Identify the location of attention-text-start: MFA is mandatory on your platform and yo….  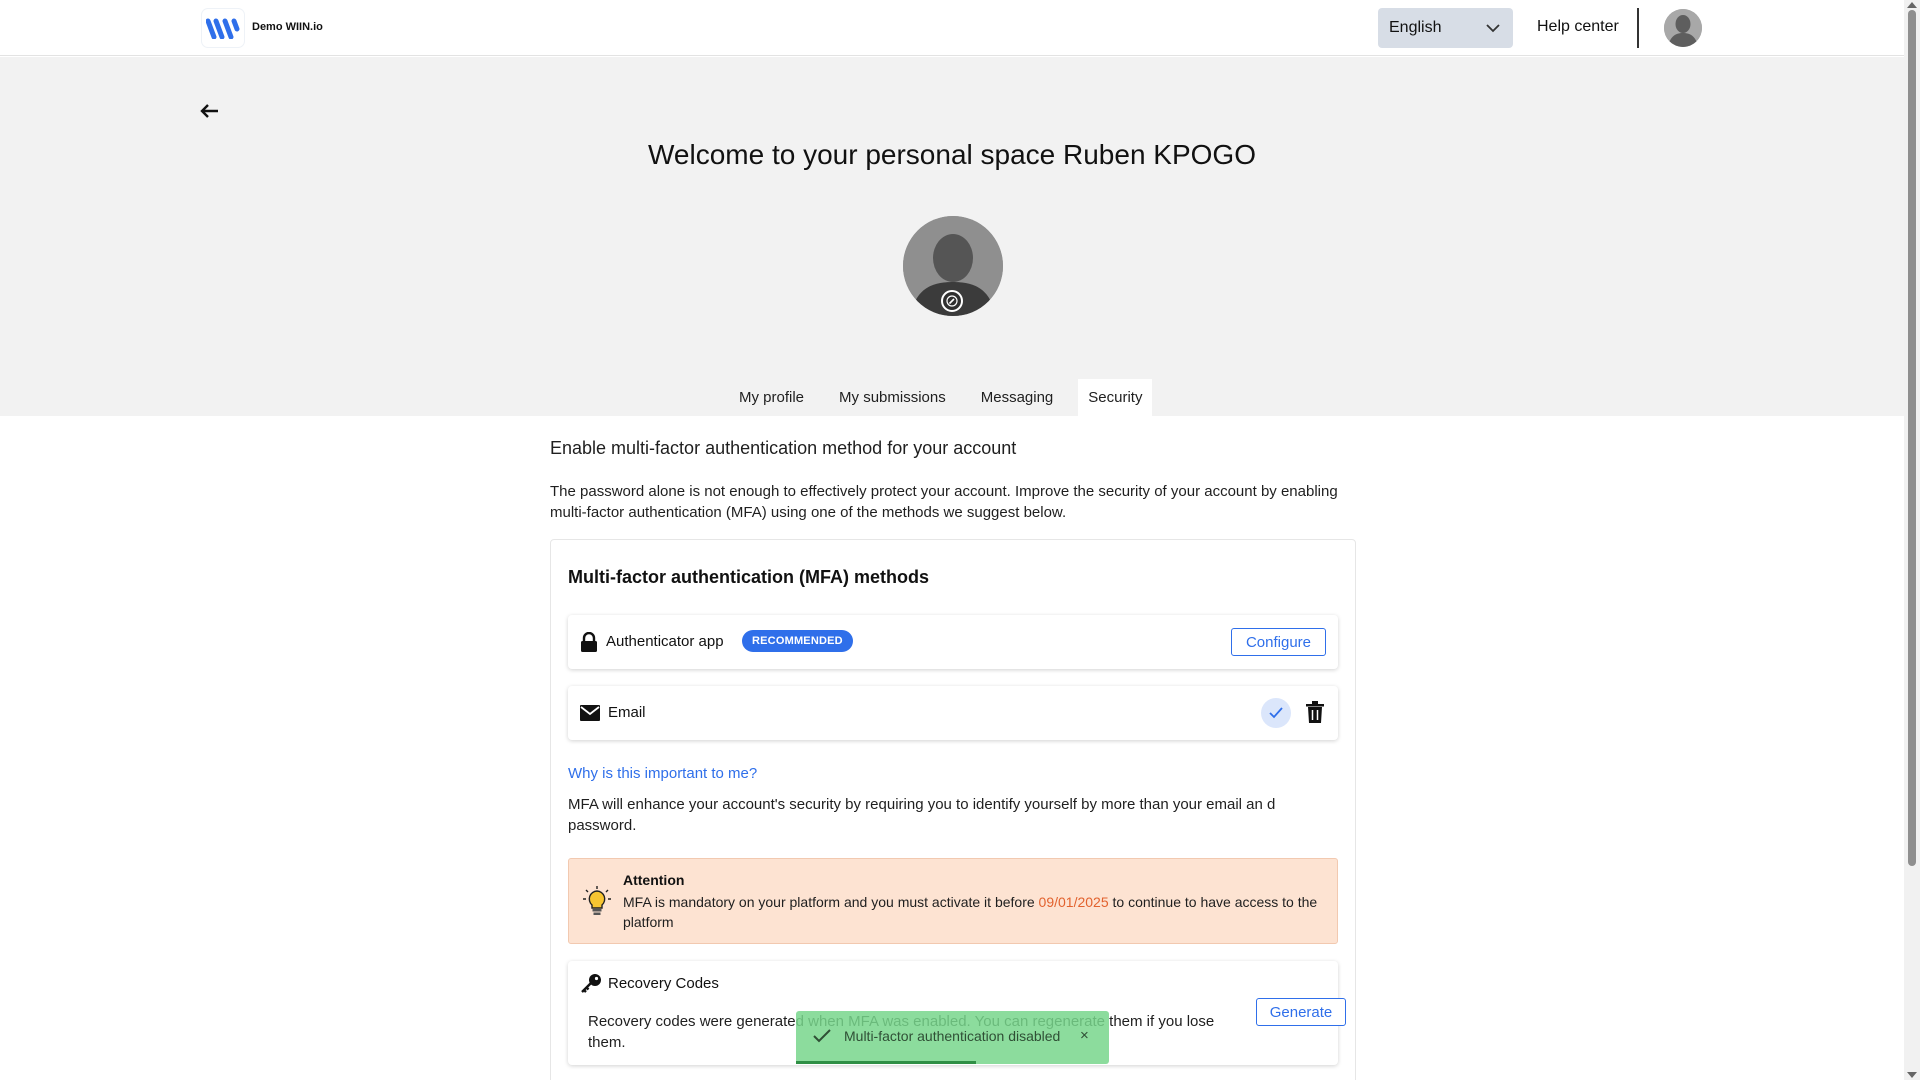
(831, 902).